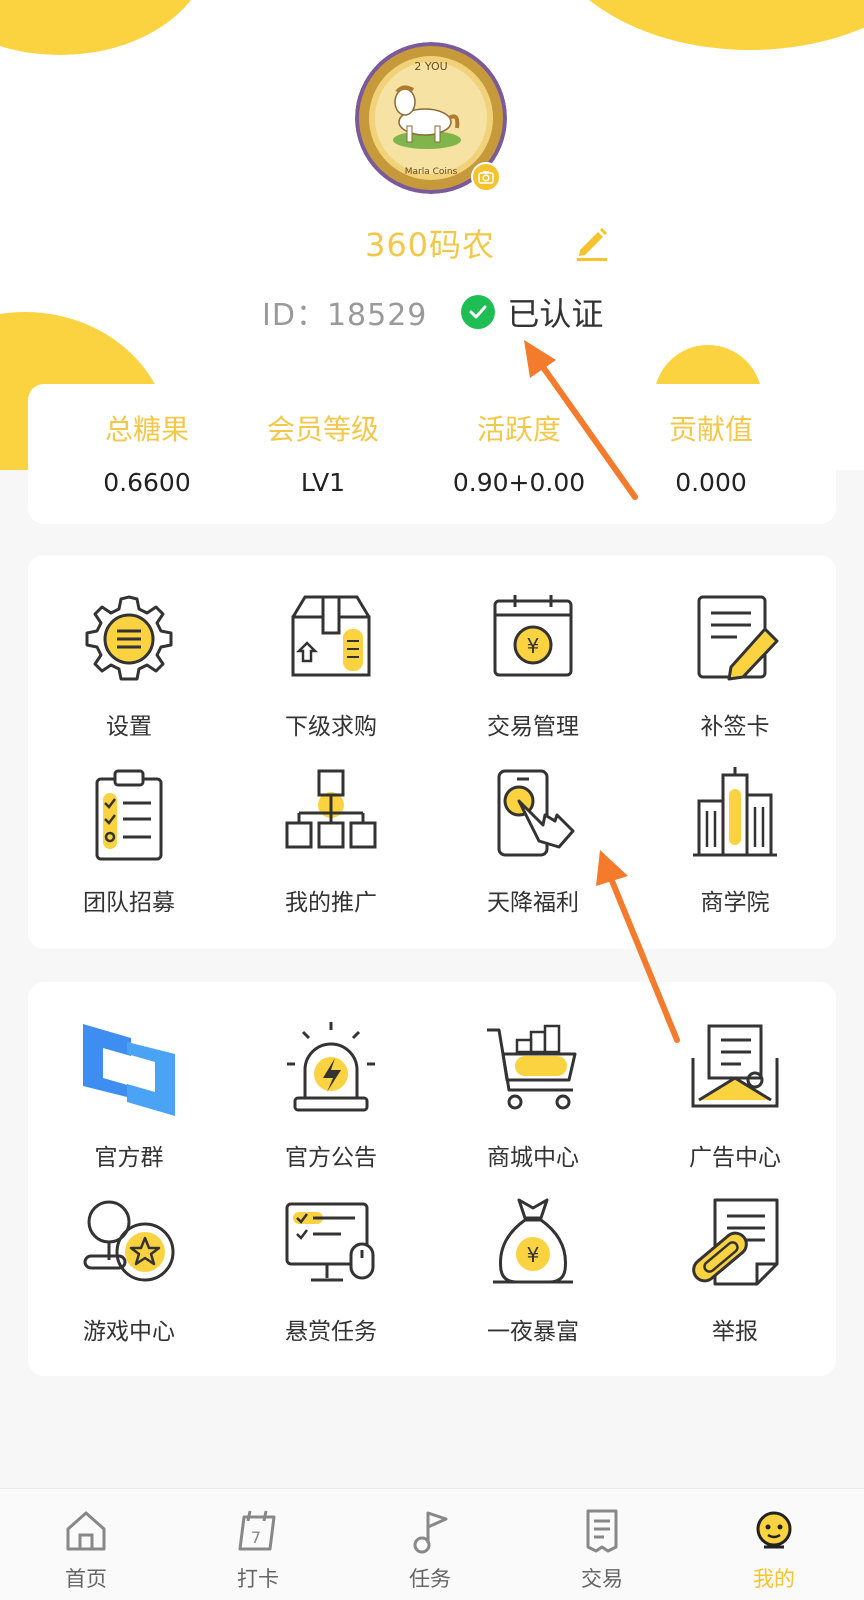 The height and width of the screenshot is (1600, 864). Describe the element at coordinates (702, 25) in the screenshot. I see `decor-blob-top-right` at that location.